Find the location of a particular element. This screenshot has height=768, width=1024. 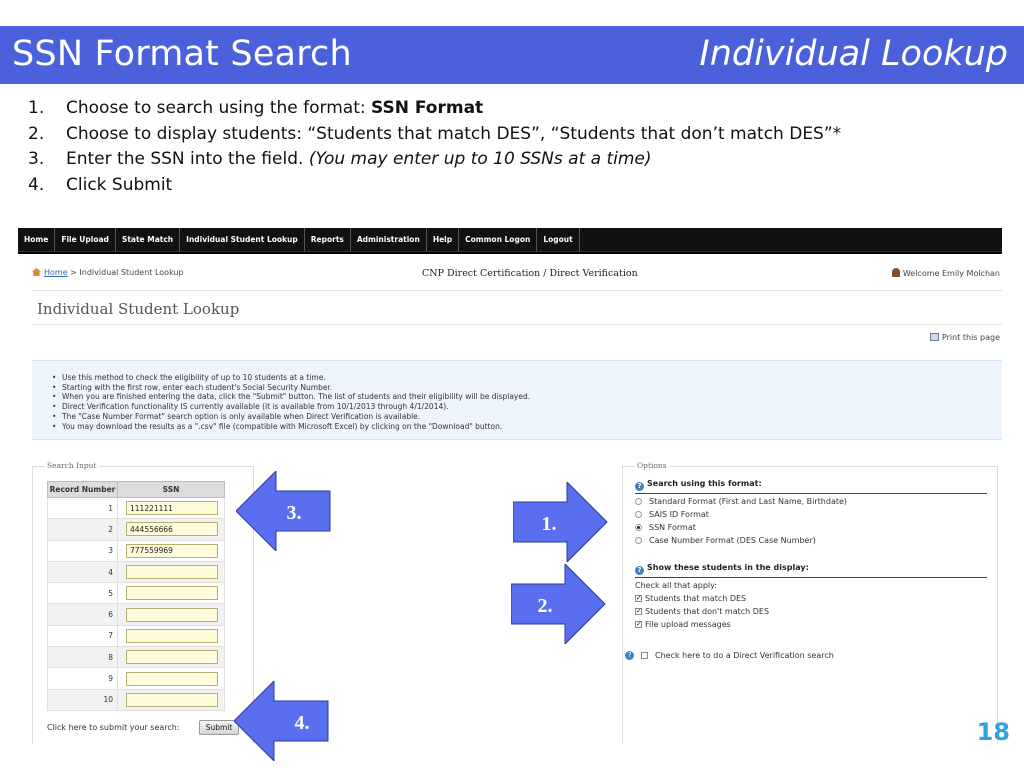

slide-title: SSN Format Search is located at coordinates (182, 54).